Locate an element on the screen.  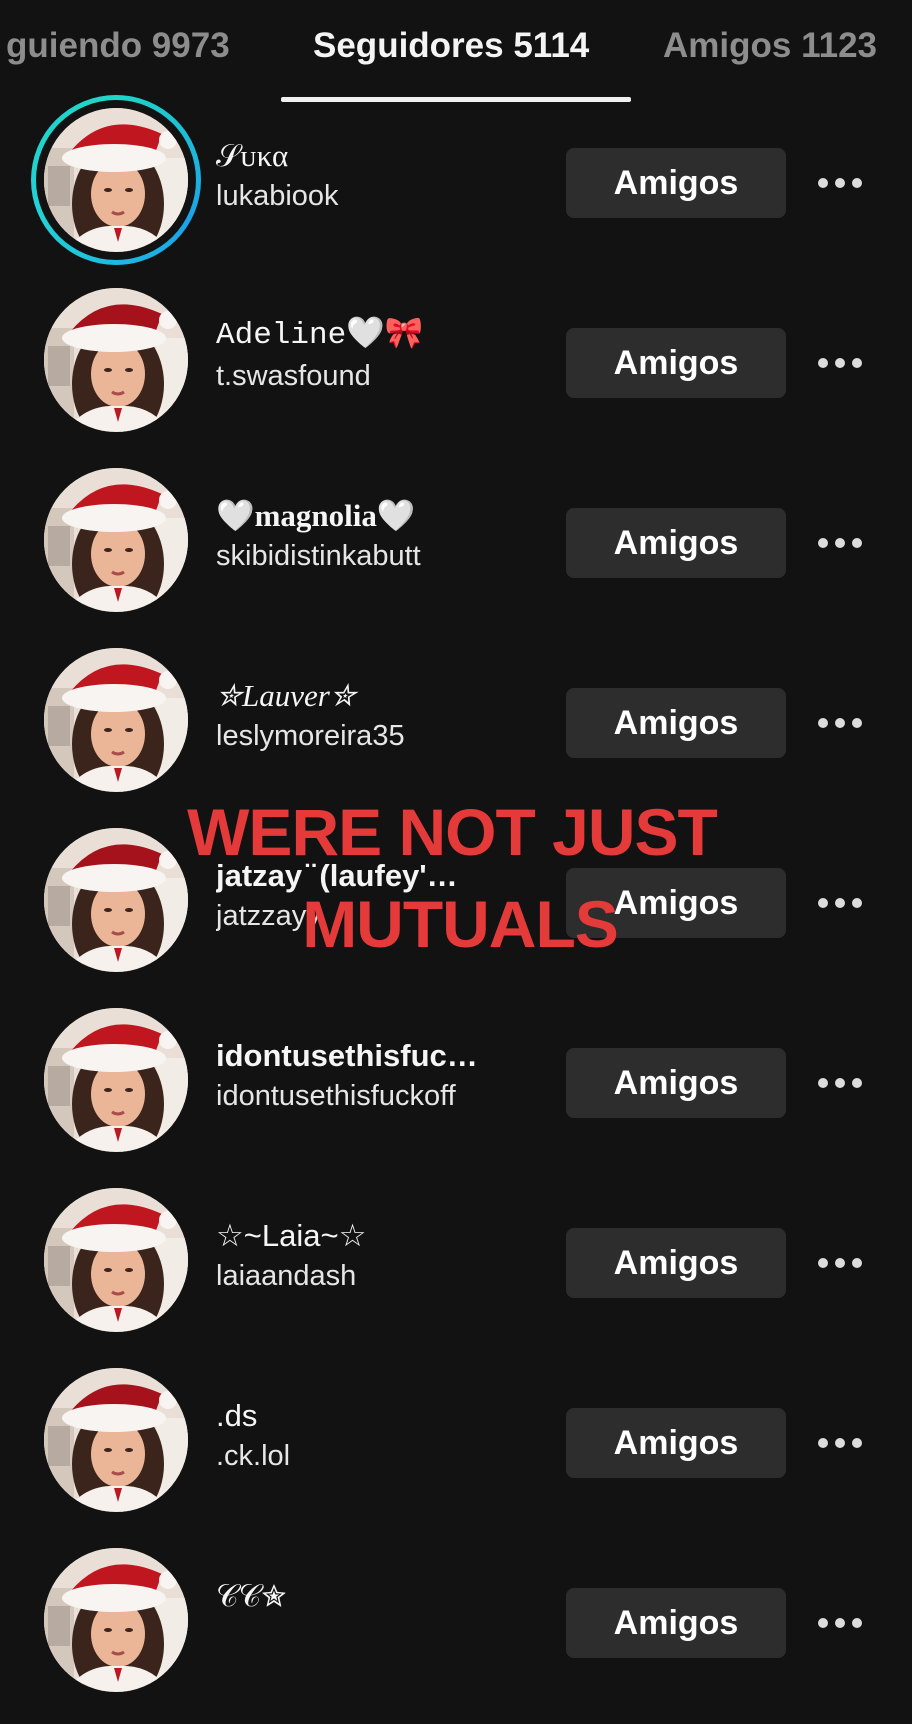
follower-row: 𝒮ᴜκα lukabiook Amigos is located at coordinates (456, 189).